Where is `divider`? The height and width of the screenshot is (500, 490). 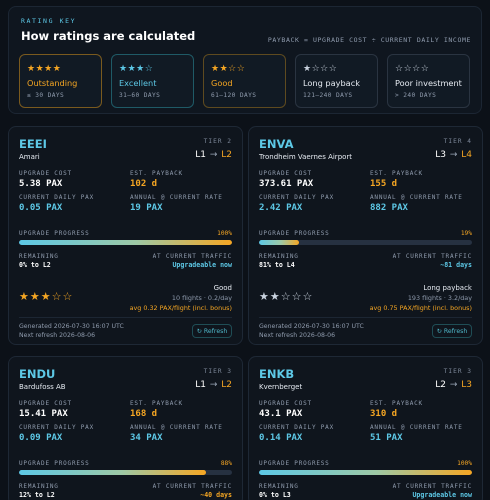
divider is located at coordinates (125, 317).